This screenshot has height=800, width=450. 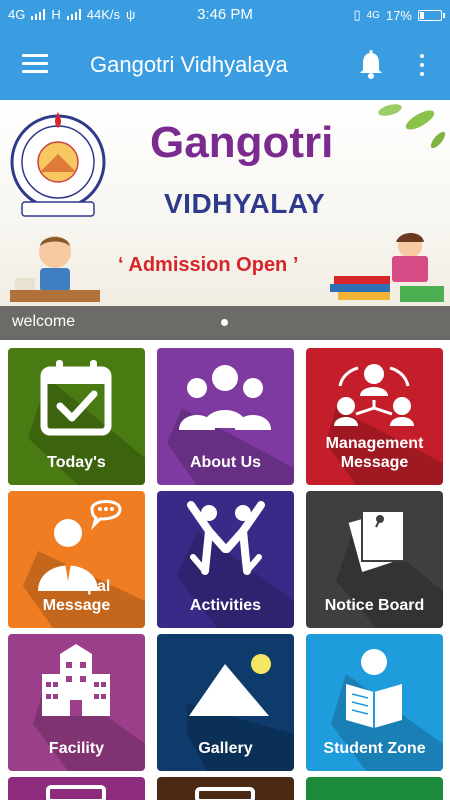 I want to click on vibrate-icon: ▯, so click(x=357, y=14).